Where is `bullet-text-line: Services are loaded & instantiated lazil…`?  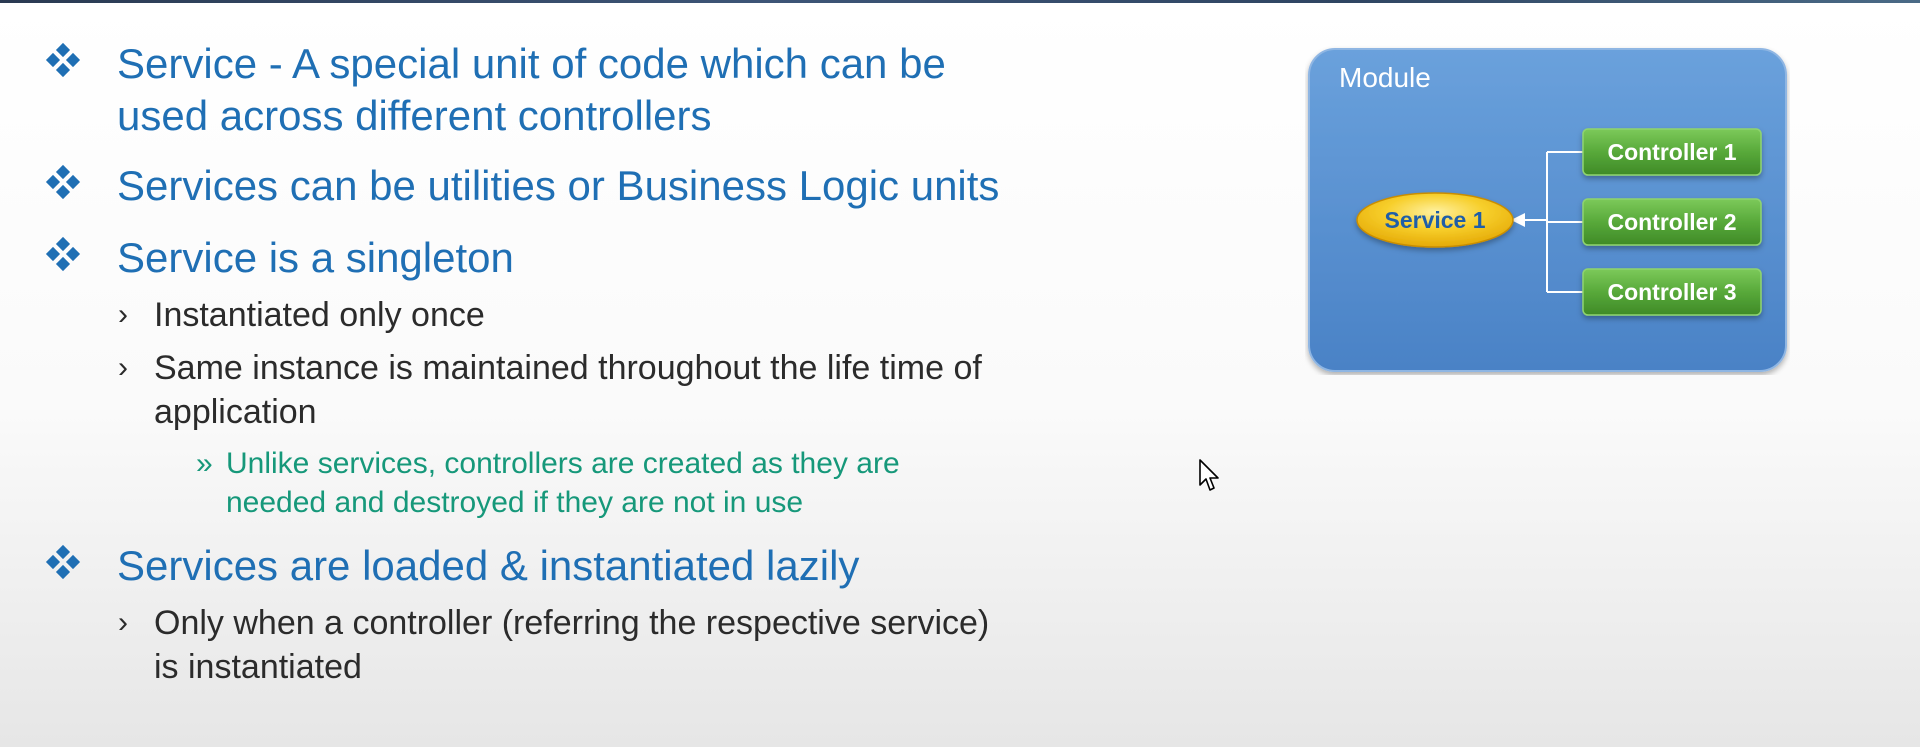 bullet-text-line: Services are loaded & instantiated lazil… is located at coordinates (488, 565).